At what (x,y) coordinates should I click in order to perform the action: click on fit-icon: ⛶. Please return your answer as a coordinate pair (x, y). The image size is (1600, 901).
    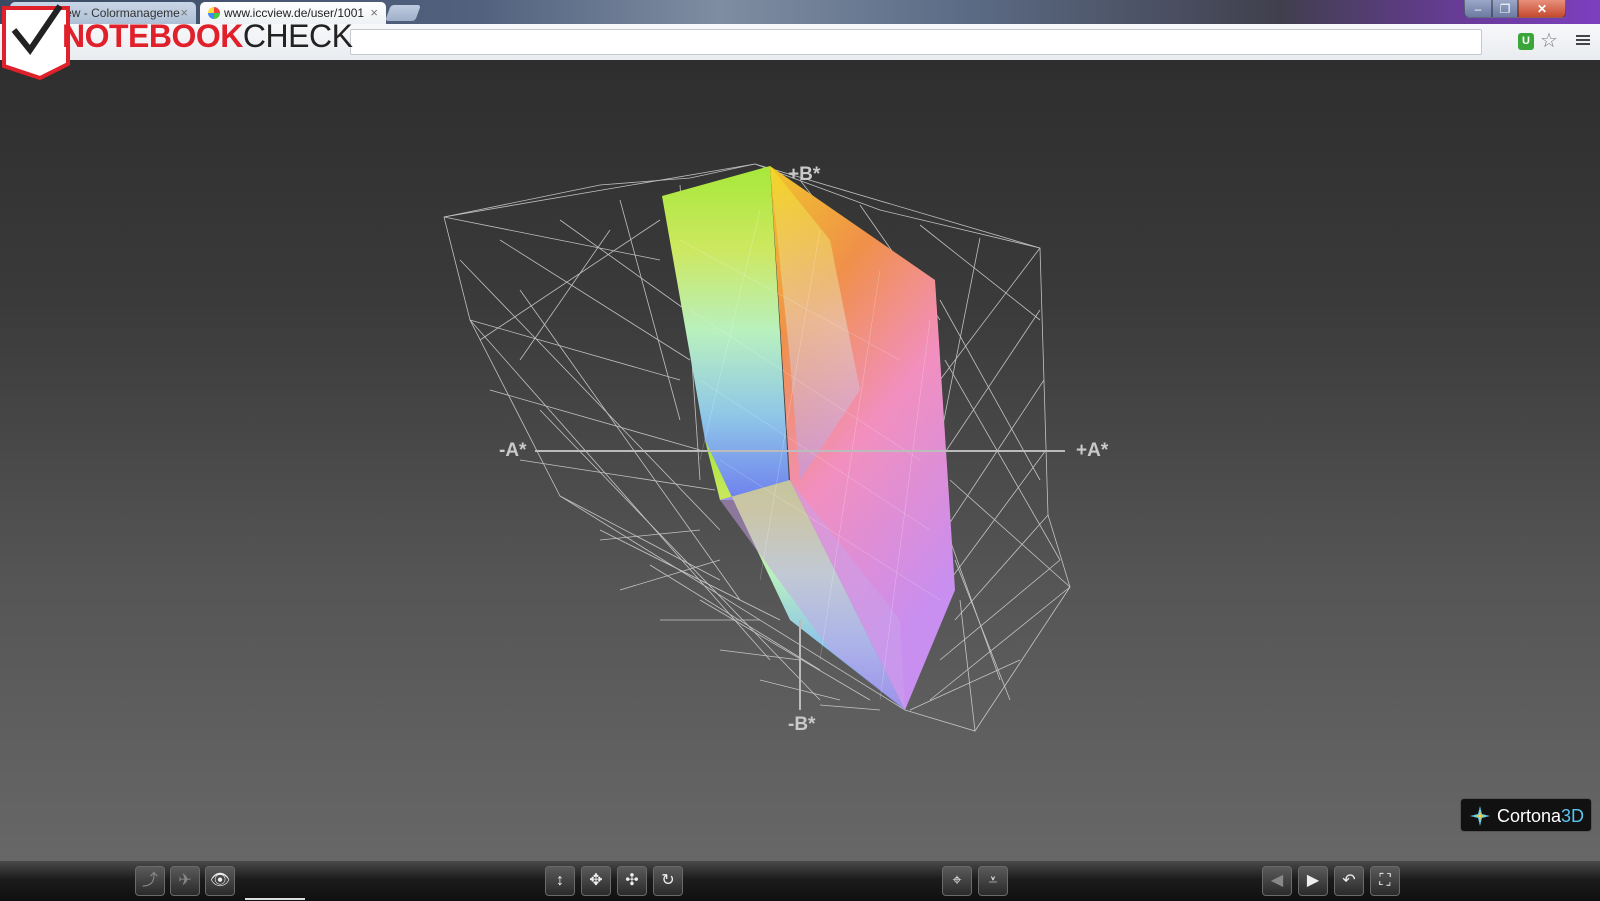
    Looking at the image, I should click on (1385, 880).